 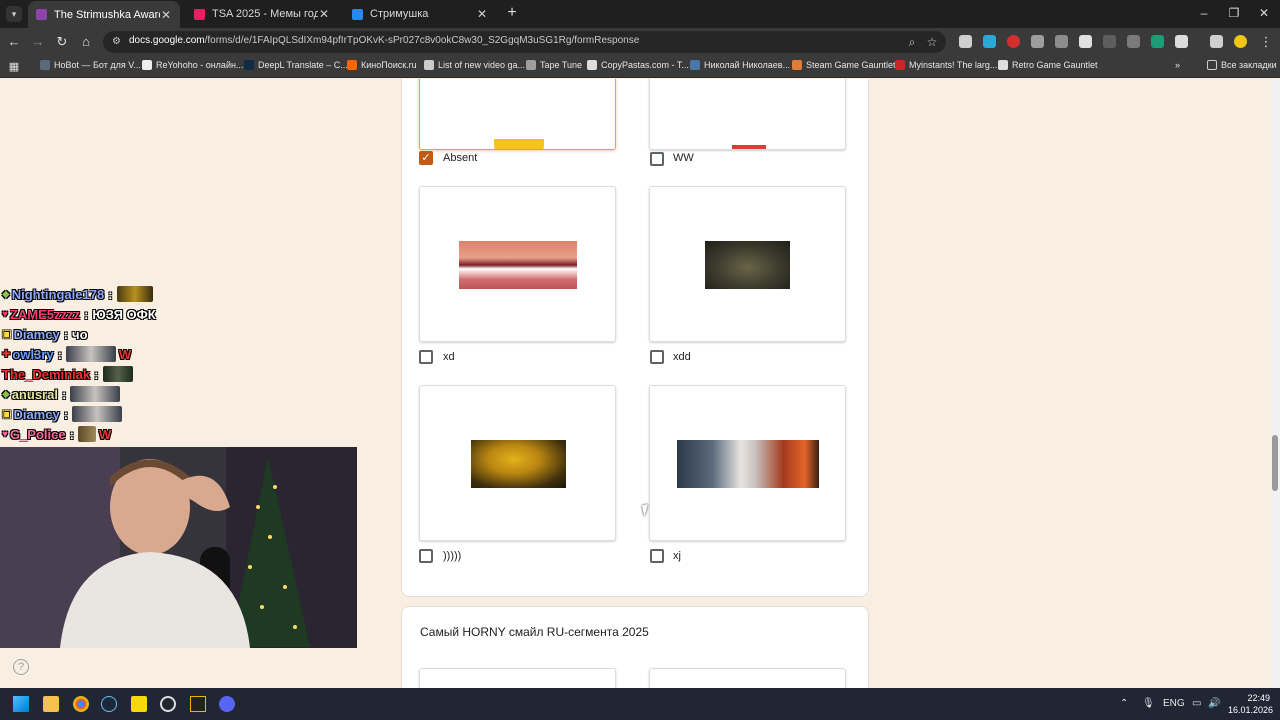 What do you see at coordinates (1234, 13) in the screenshot?
I see `restore-icon: ❐` at bounding box center [1234, 13].